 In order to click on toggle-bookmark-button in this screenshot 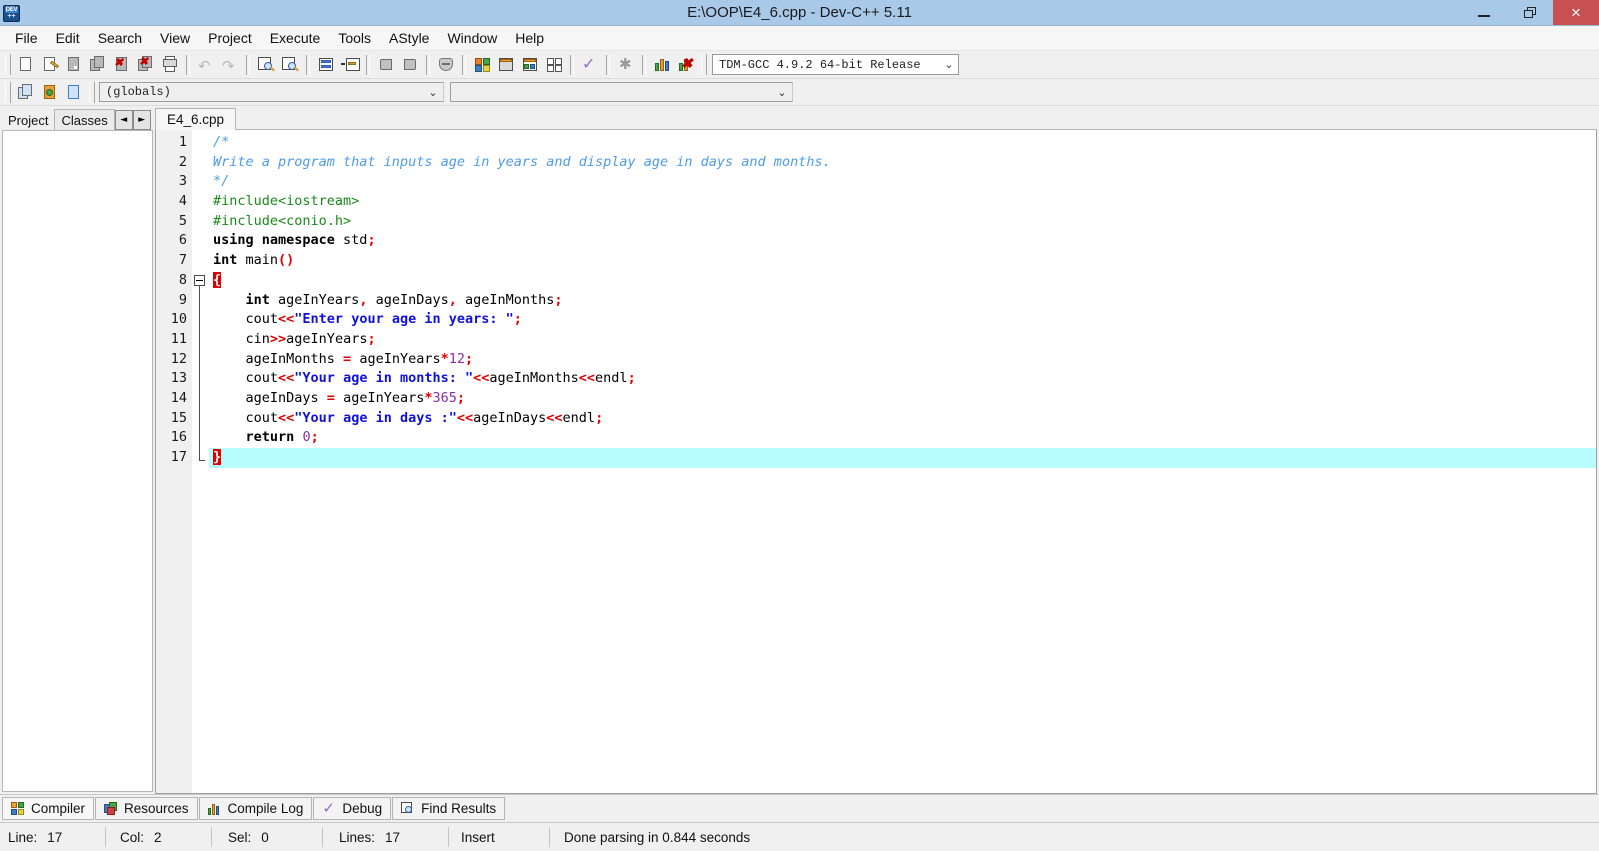, I will do `click(446, 64)`.